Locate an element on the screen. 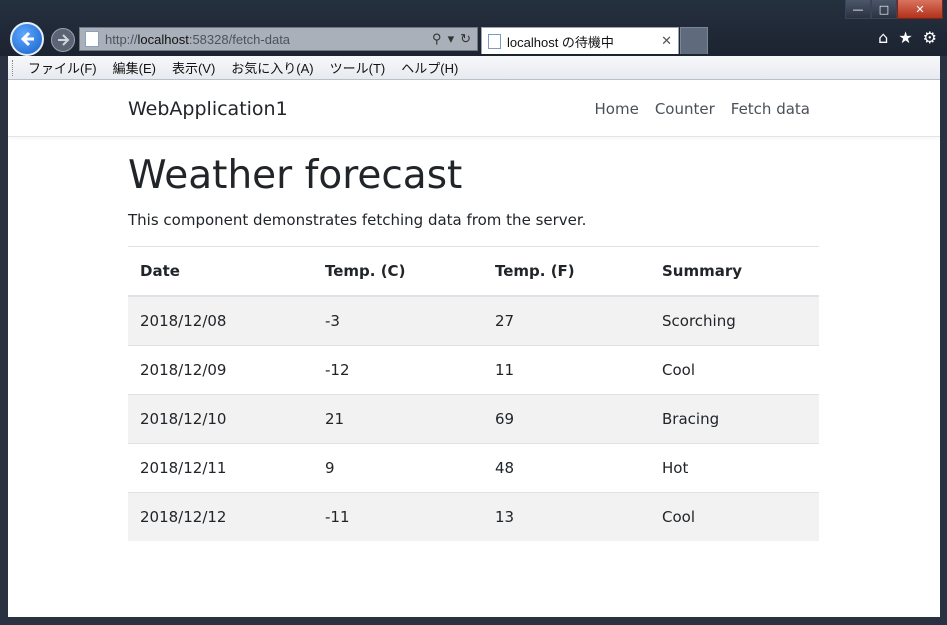  url-host: localhost is located at coordinates (163, 39).